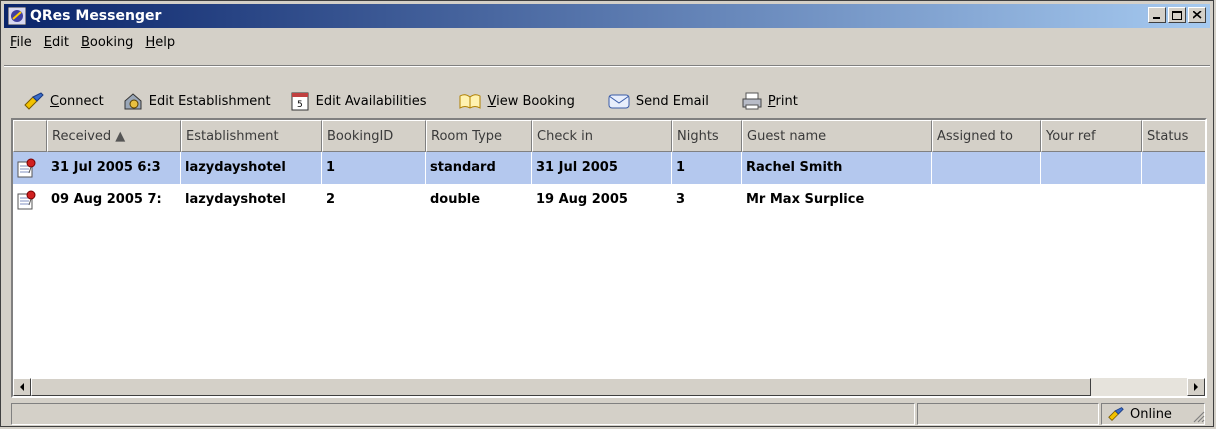 This screenshot has width=1216, height=429. Describe the element at coordinates (479, 136) in the screenshot. I see `column-header-room-type: Room Type` at that location.